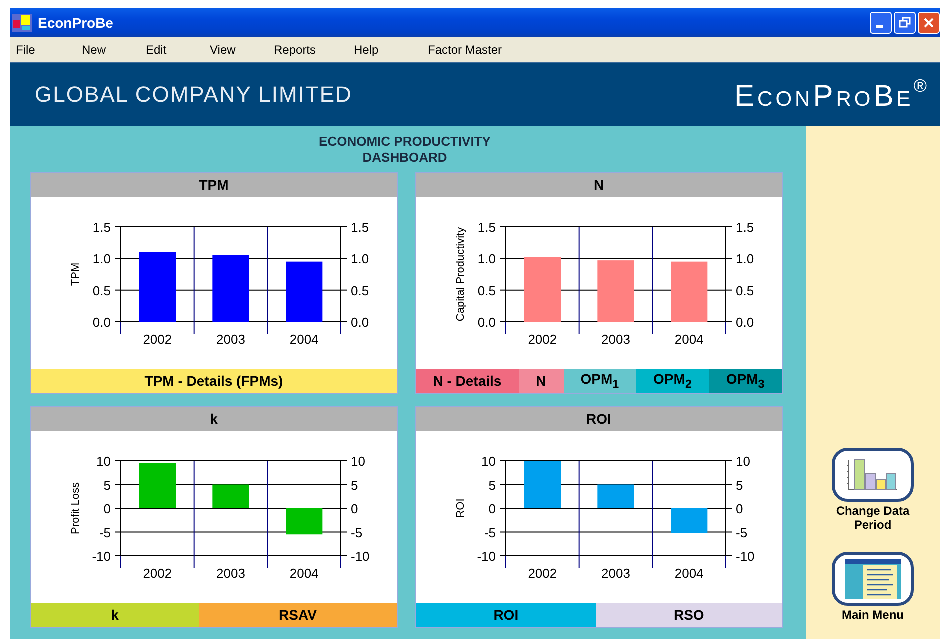  I want to click on details-button: TPM - Details (FPMs), so click(214, 381).